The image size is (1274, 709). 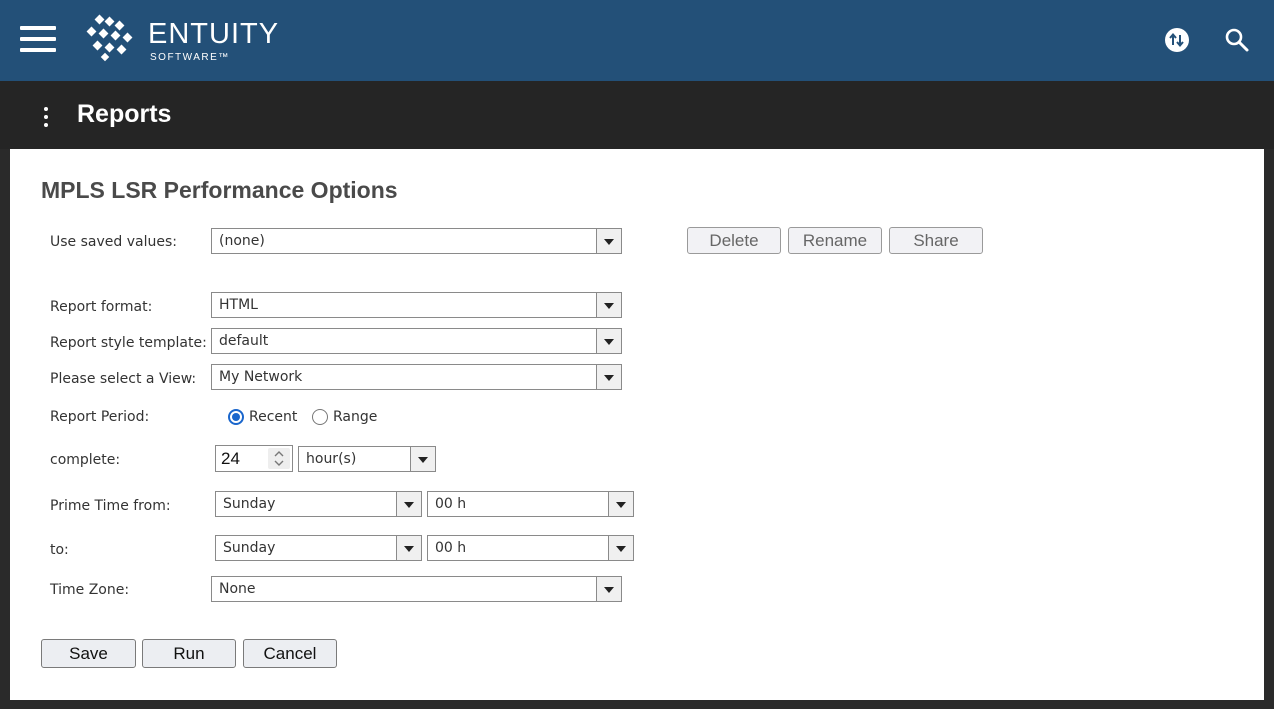 What do you see at coordinates (530, 548) in the screenshot?
I see `prime-to-hour-select: 00 h` at bounding box center [530, 548].